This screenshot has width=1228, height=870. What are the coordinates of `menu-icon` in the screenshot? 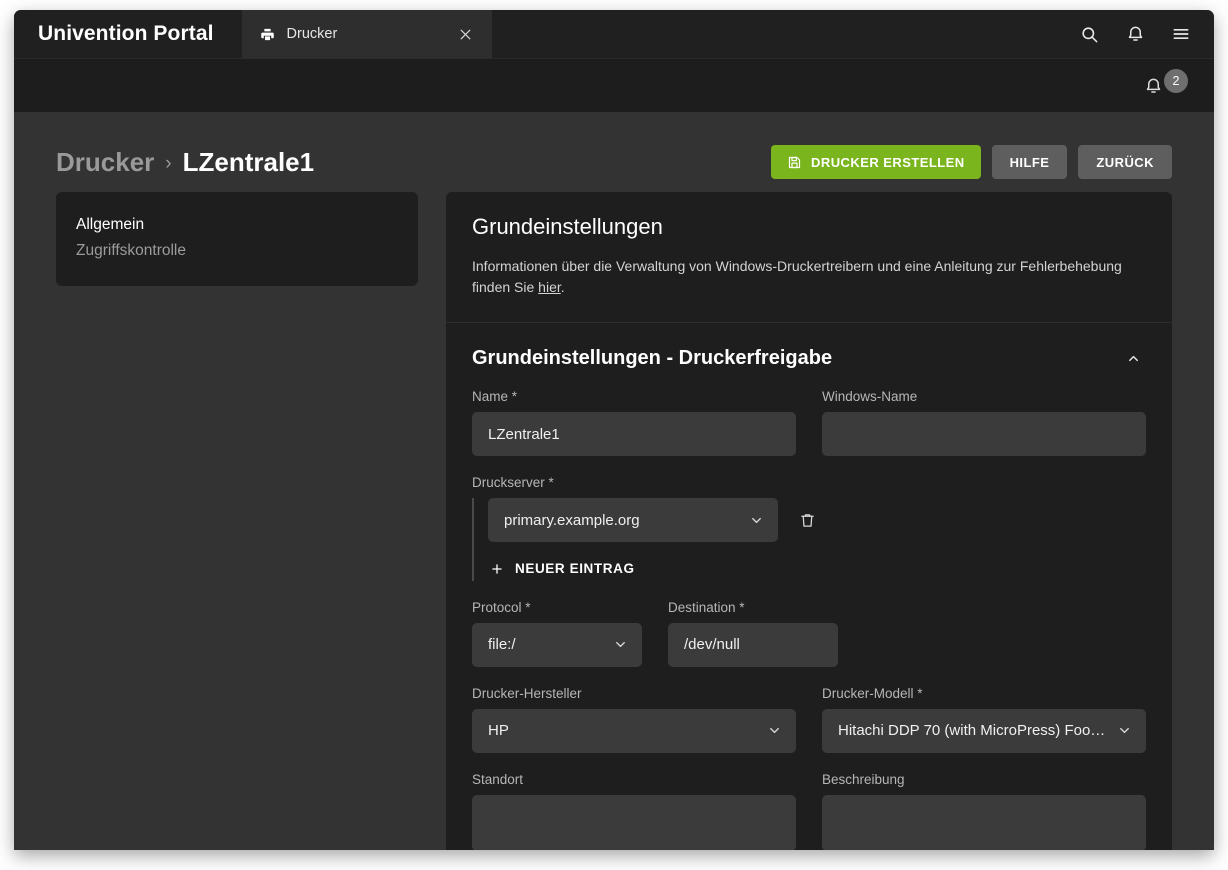 It's located at (1181, 34).